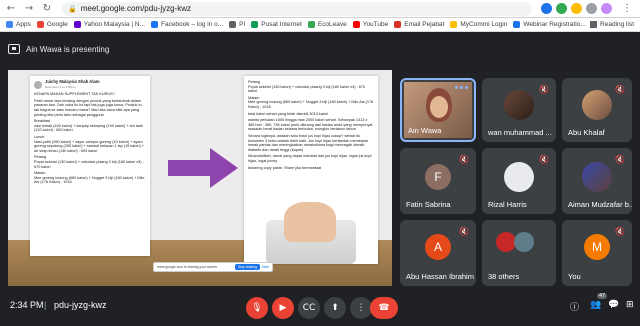  What do you see at coordinates (615, 24) in the screenshot?
I see `reading-list: Reading list` at bounding box center [615, 24].